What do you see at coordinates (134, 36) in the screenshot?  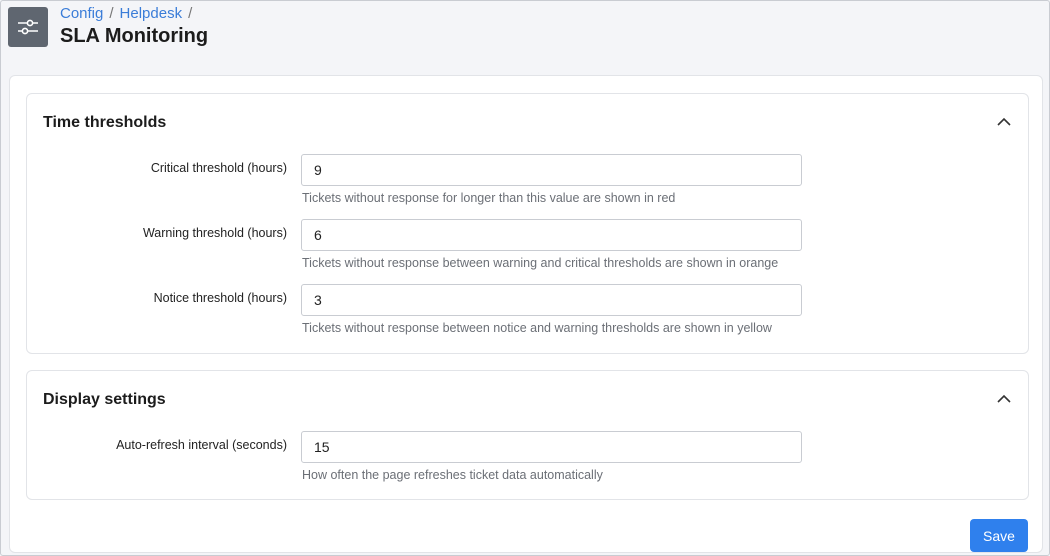 I see `page-title: SLA Monitoring` at bounding box center [134, 36].